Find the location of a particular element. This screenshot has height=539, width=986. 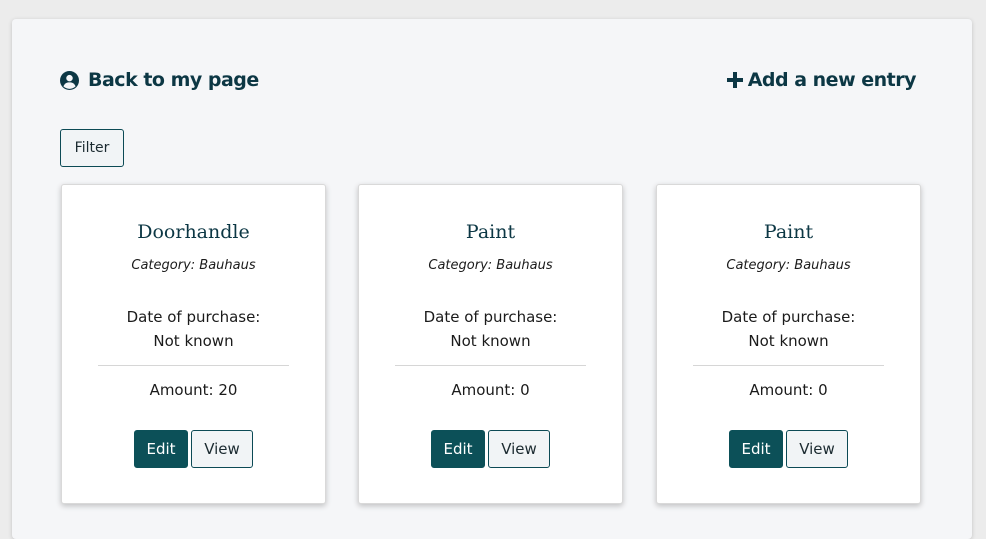

back-link-label: Back to my page is located at coordinates (173, 80).